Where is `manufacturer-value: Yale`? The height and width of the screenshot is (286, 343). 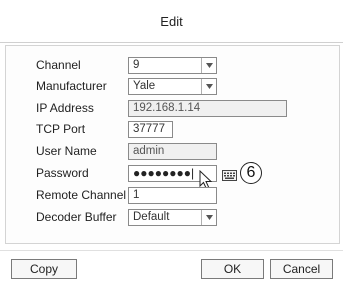
manufacturer-value: Yale is located at coordinates (144, 86).